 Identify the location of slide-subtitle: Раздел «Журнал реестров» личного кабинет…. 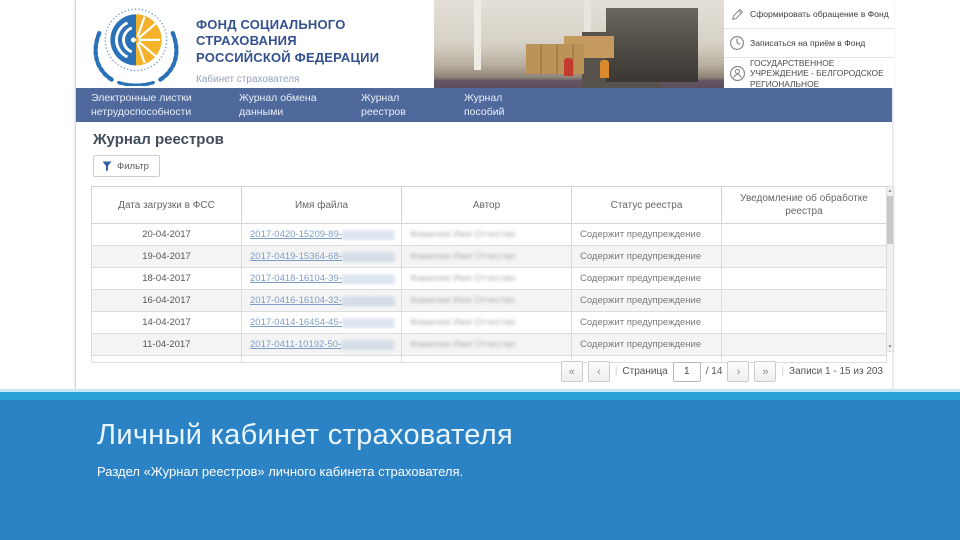
(280, 471).